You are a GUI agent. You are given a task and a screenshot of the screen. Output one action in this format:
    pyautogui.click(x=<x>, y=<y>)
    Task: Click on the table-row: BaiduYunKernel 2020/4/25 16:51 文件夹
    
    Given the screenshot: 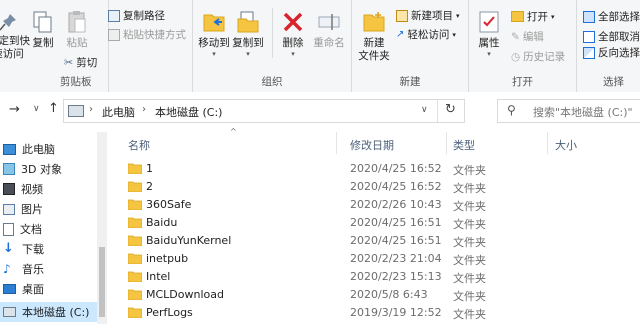 What is the action you would take?
    pyautogui.click(x=373, y=241)
    